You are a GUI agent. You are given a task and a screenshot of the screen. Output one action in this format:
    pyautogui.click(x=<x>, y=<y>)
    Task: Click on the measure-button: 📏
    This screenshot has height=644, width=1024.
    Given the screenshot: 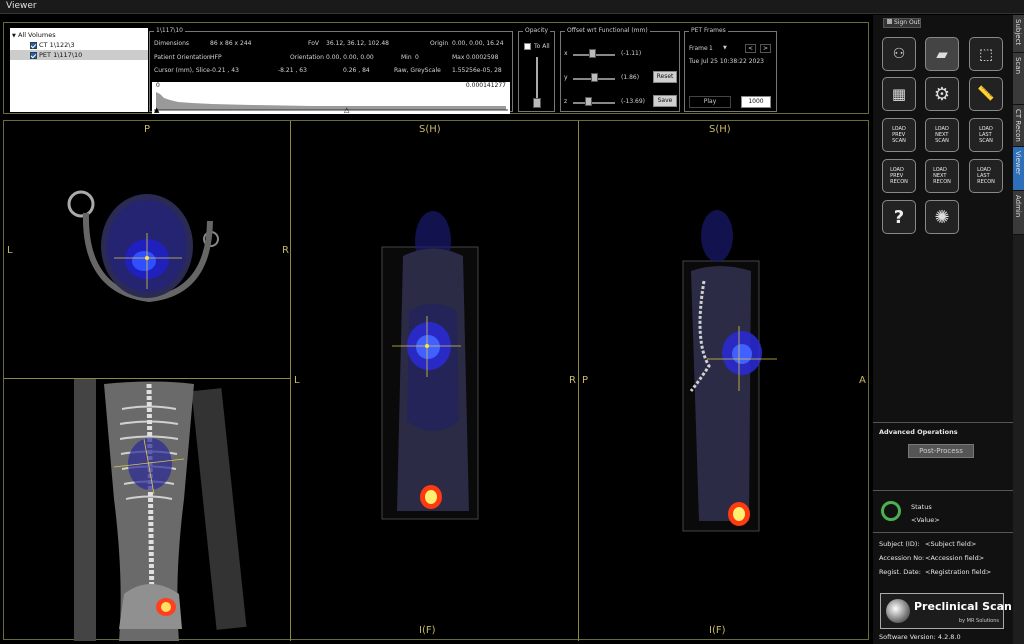 What is the action you would take?
    pyautogui.click(x=986, y=94)
    